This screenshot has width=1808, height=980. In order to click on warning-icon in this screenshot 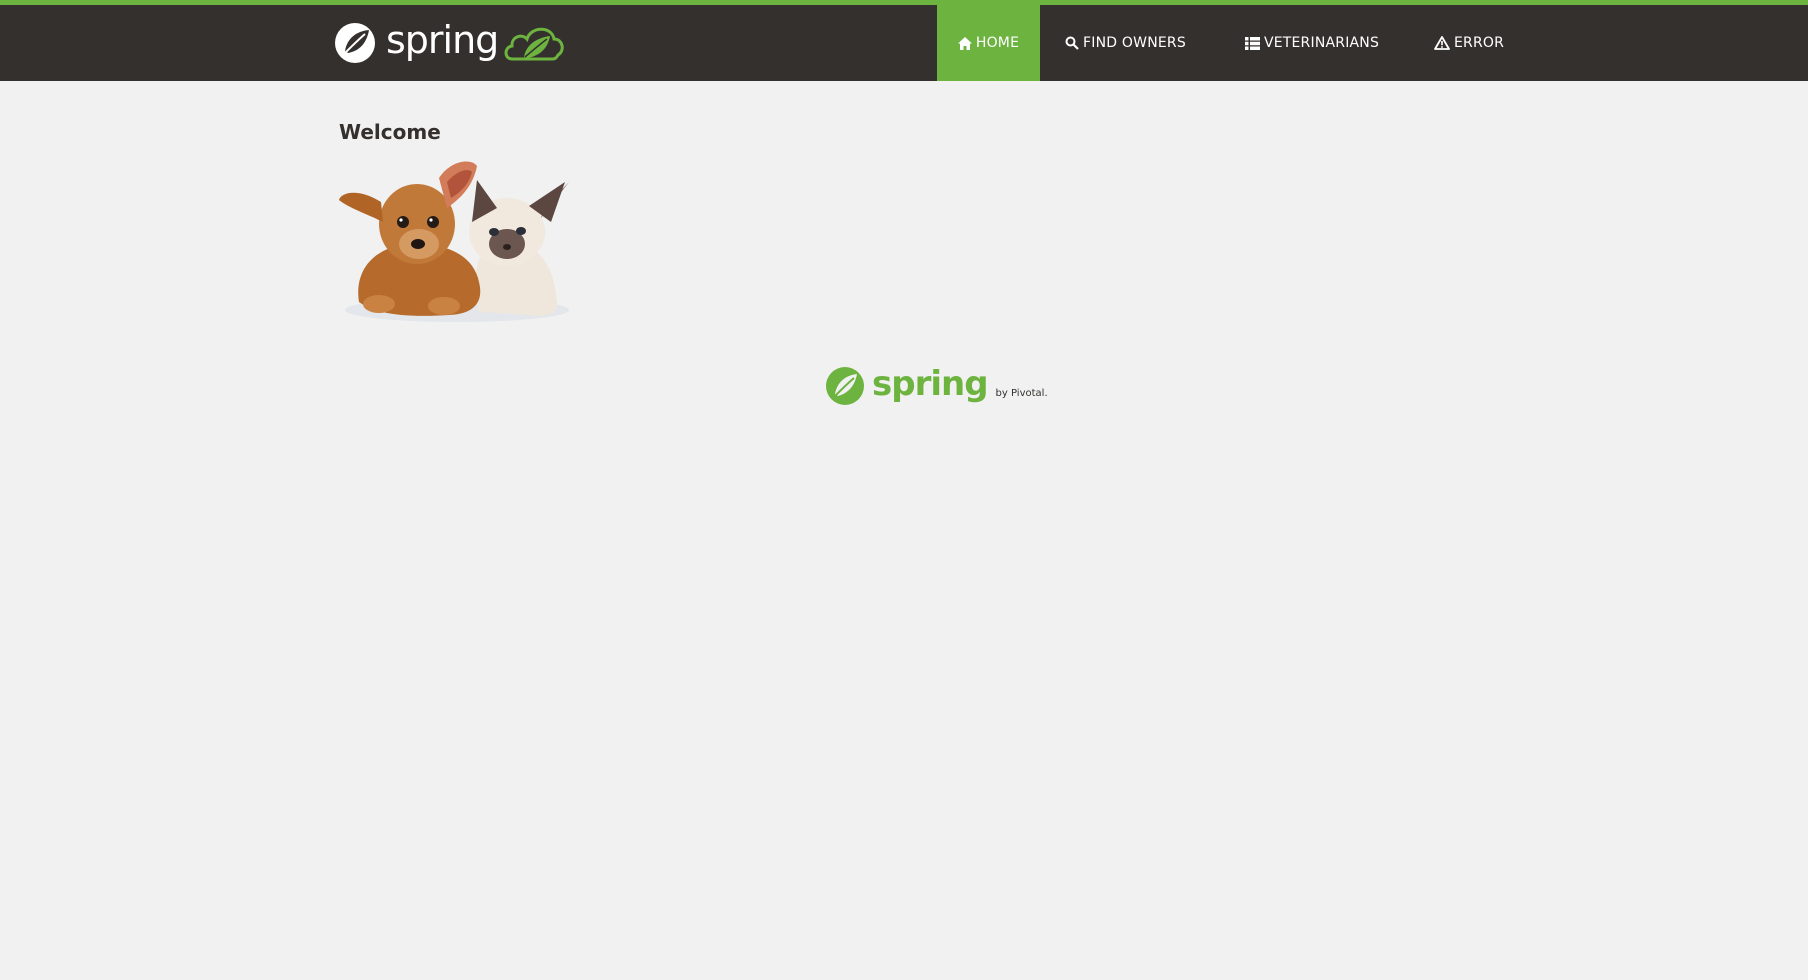, I will do `click(1442, 43)`.